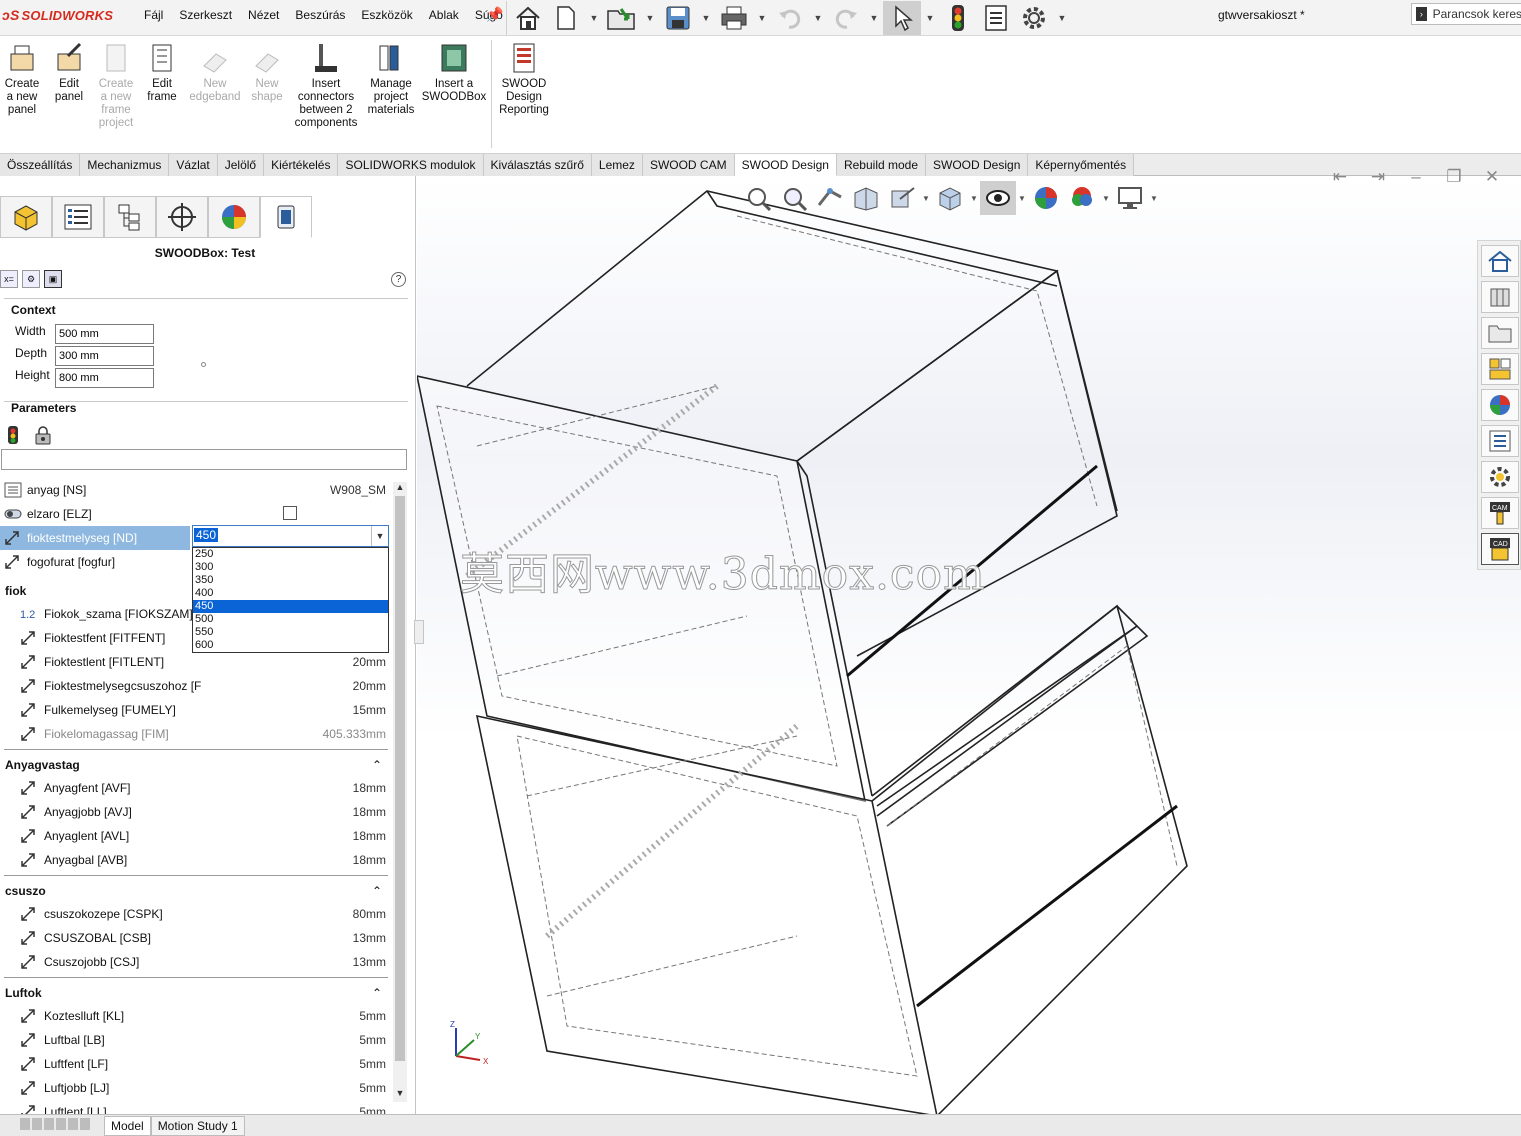  I want to click on context-depth-input, so click(104, 356).